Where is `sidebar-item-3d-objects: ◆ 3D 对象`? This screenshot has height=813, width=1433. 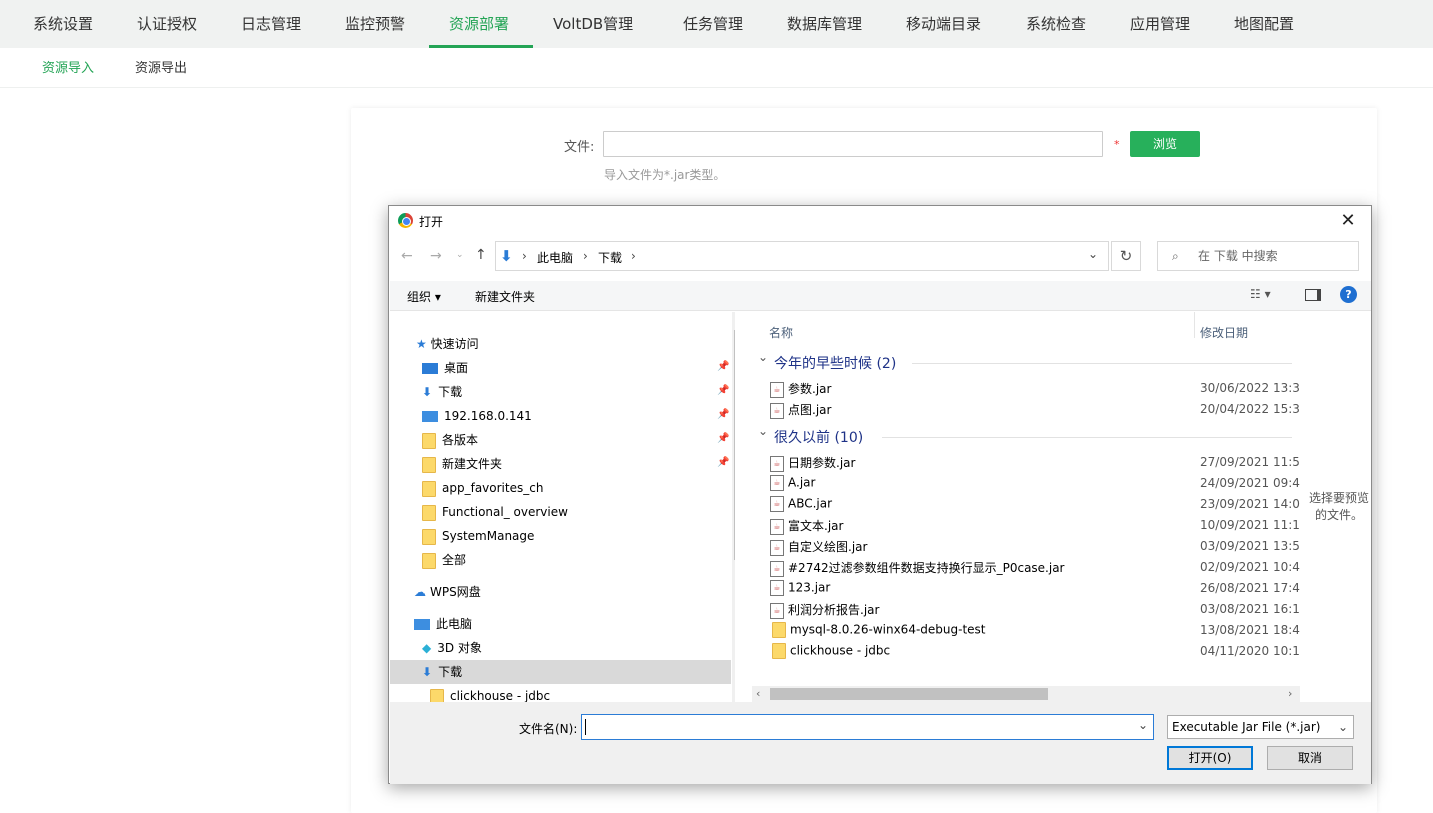 sidebar-item-3d-objects: ◆ 3D 对象 is located at coordinates (452, 648).